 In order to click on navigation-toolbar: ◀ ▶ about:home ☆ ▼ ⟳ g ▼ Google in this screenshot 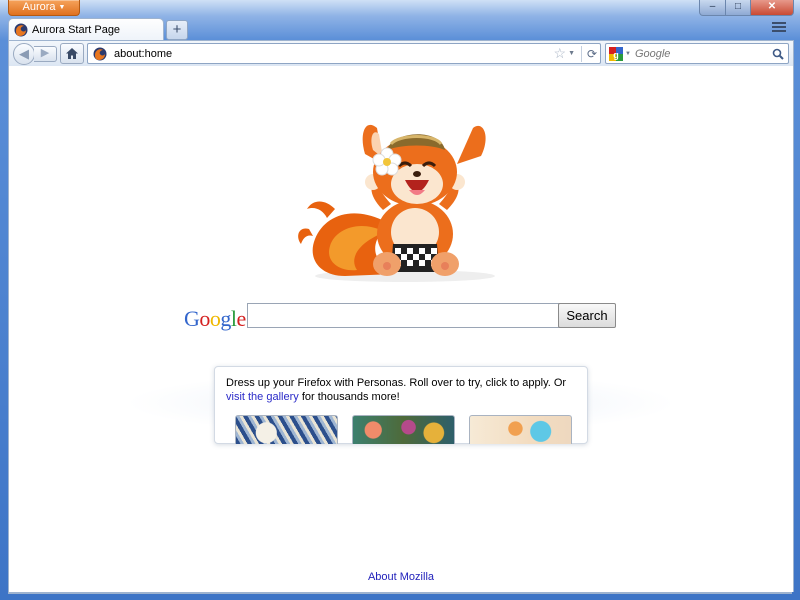, I will do `click(401, 53)`.